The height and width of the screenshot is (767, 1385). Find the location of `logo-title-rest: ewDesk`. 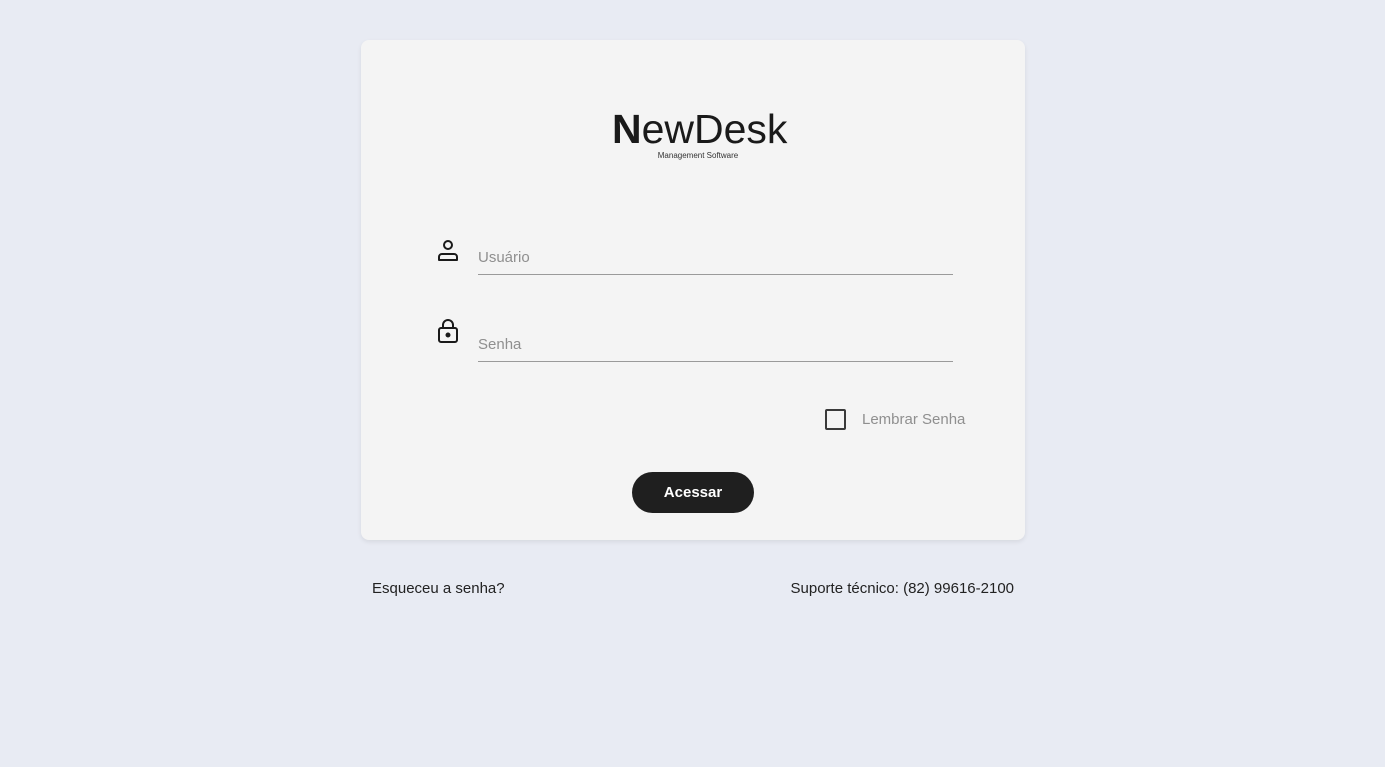

logo-title-rest: ewDesk is located at coordinates (714, 129).